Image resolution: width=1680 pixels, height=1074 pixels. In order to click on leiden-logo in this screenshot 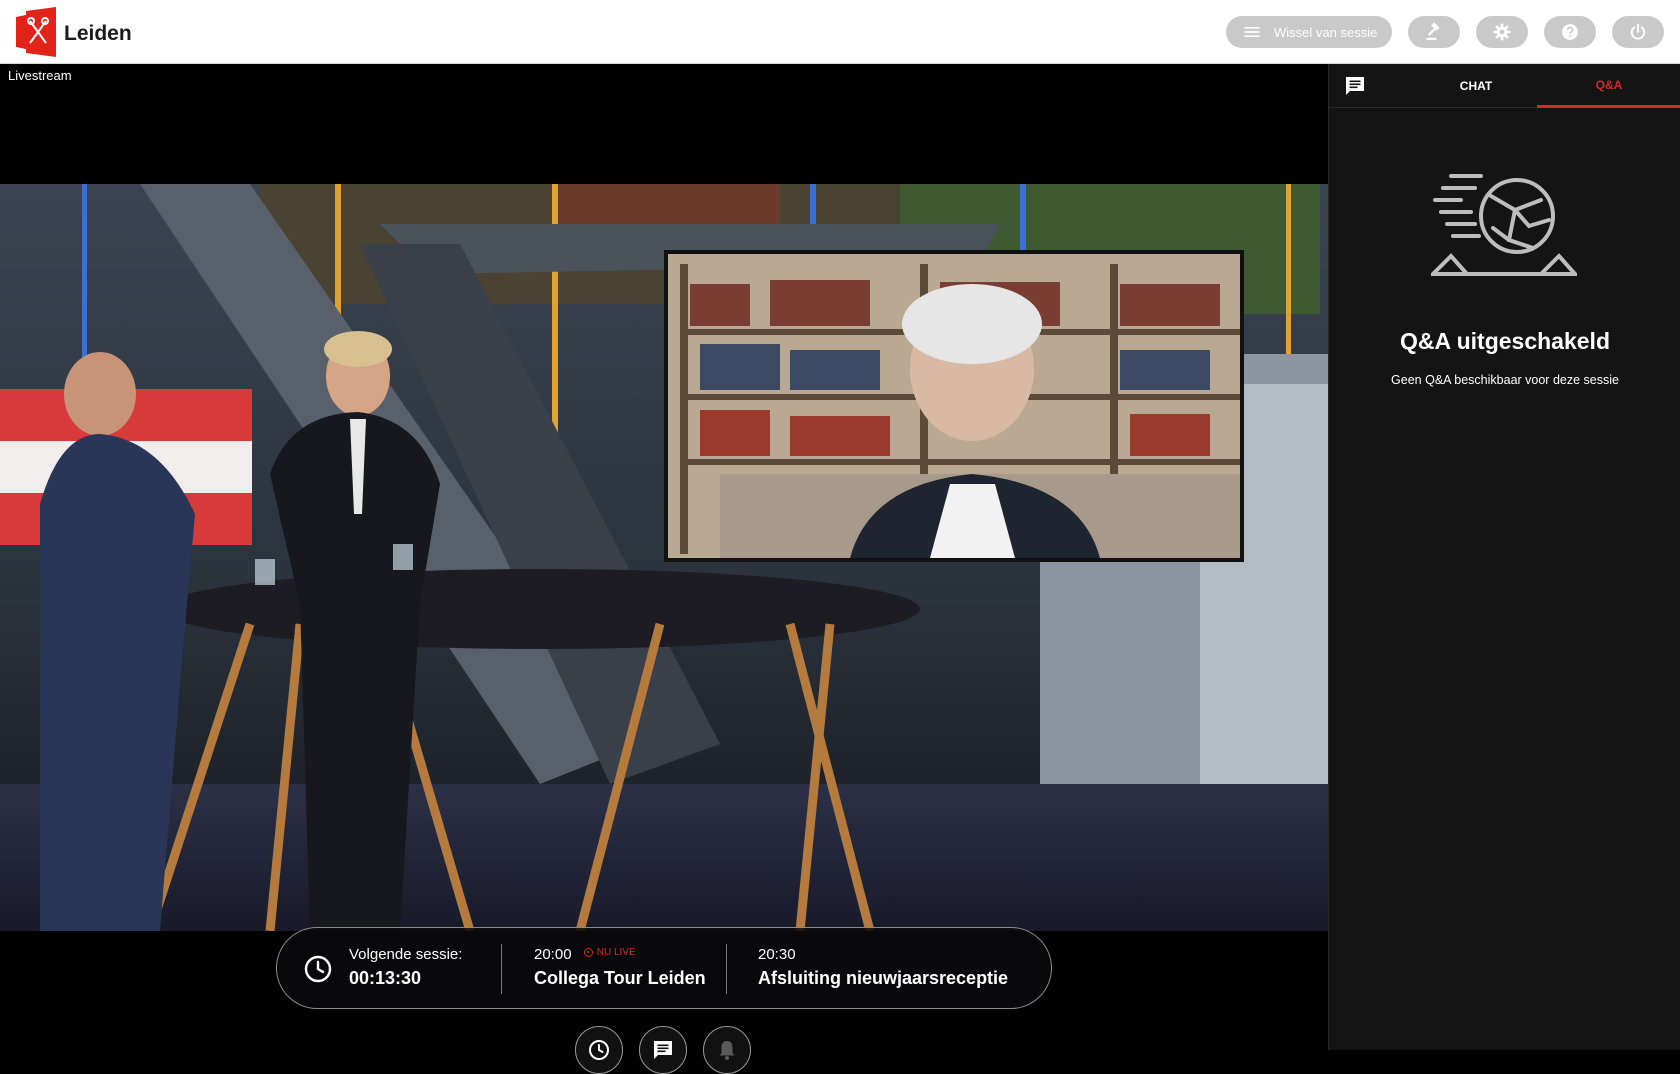, I will do `click(36, 32)`.